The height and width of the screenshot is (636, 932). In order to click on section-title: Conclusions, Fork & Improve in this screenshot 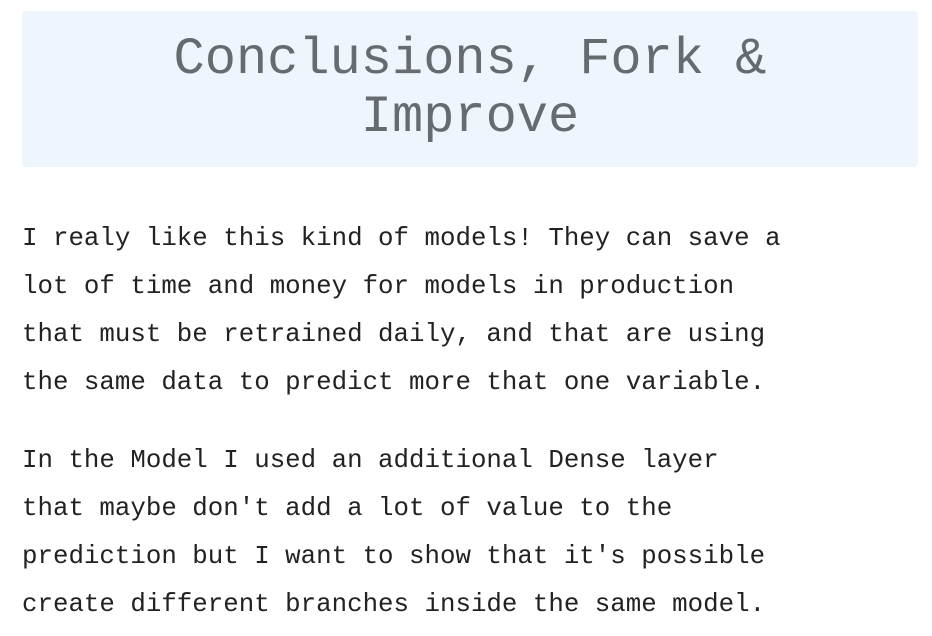, I will do `click(470, 88)`.